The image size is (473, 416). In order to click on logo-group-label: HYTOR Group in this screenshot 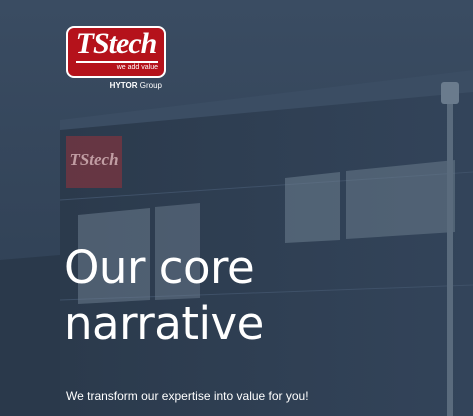, I will do `click(136, 86)`.